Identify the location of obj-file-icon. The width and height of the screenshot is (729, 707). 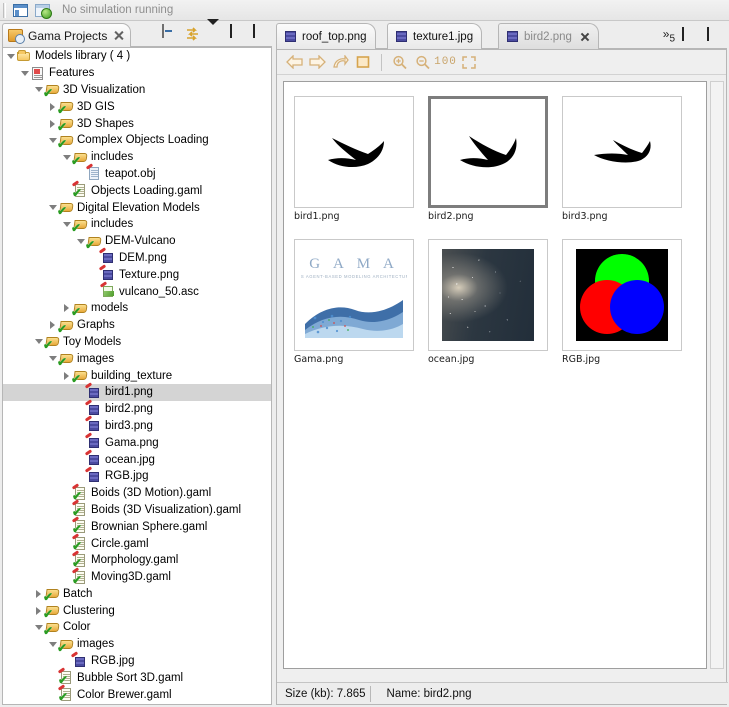
(94, 173).